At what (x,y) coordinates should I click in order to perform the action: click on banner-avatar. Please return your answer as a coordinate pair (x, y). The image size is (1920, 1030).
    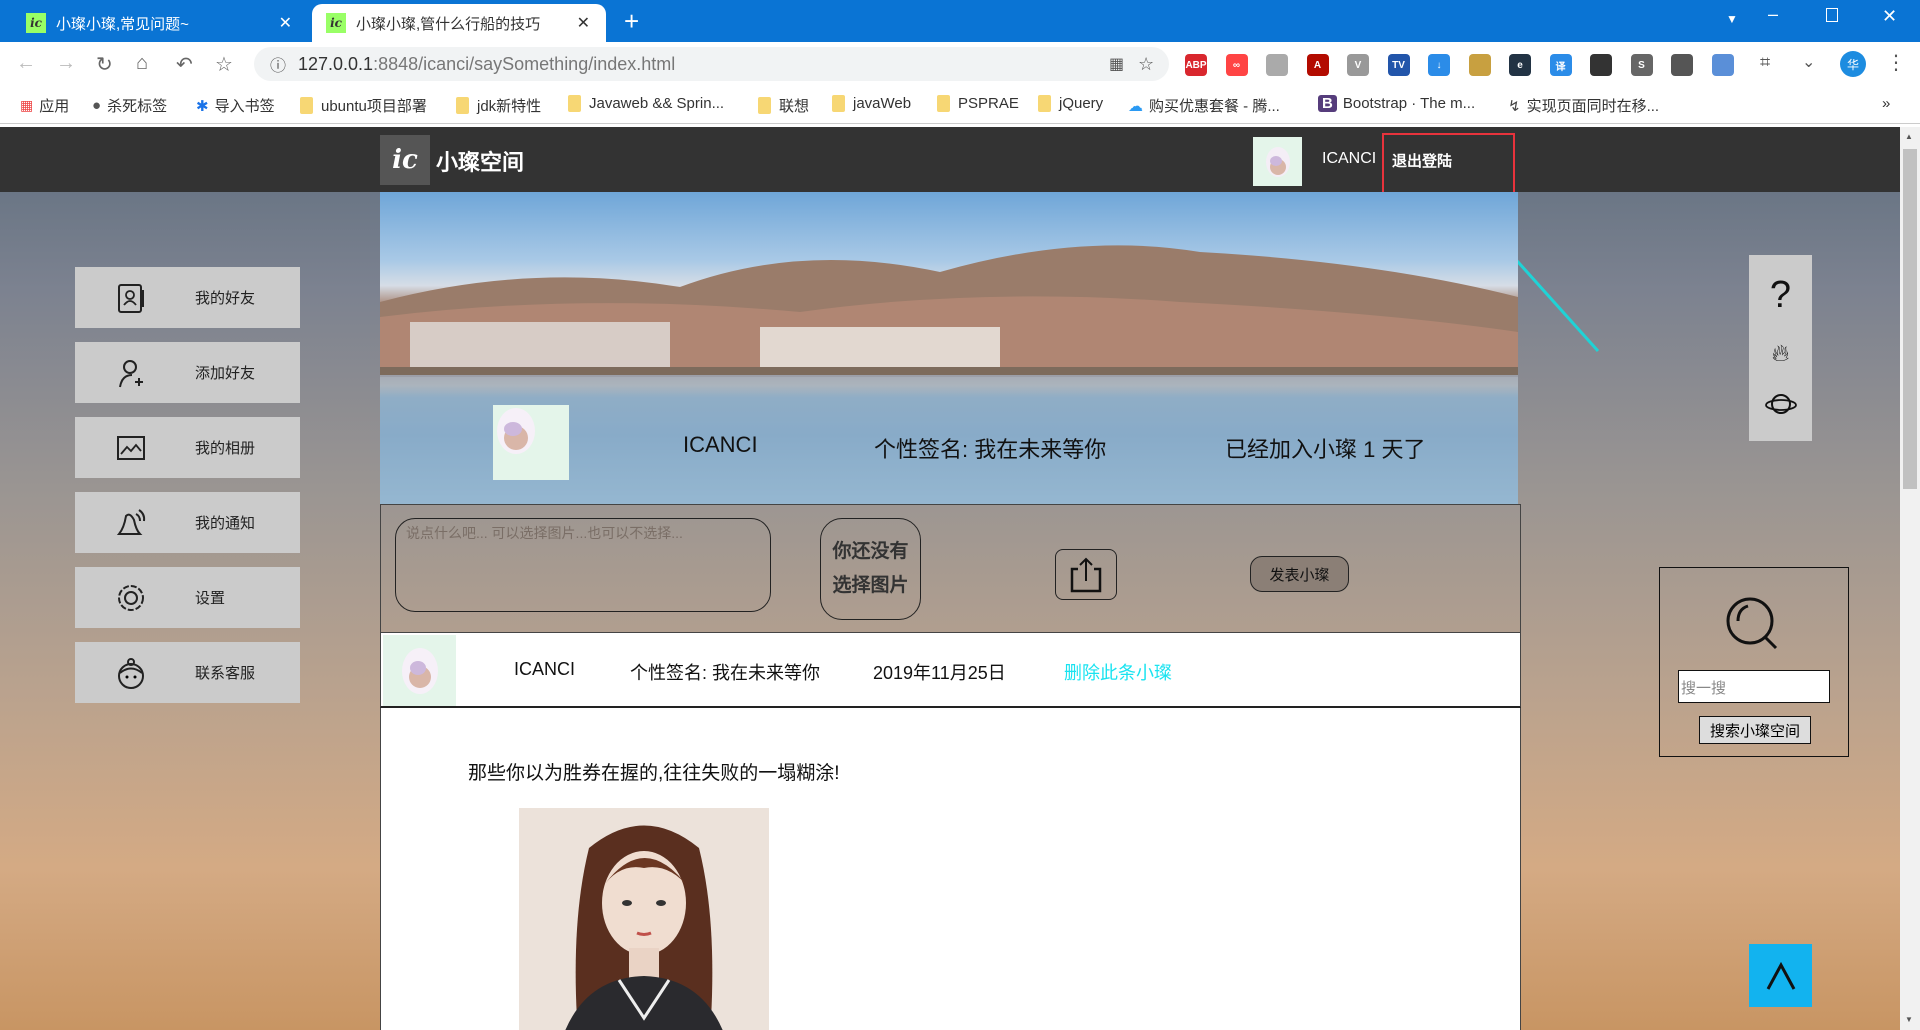
    Looking at the image, I should click on (531, 442).